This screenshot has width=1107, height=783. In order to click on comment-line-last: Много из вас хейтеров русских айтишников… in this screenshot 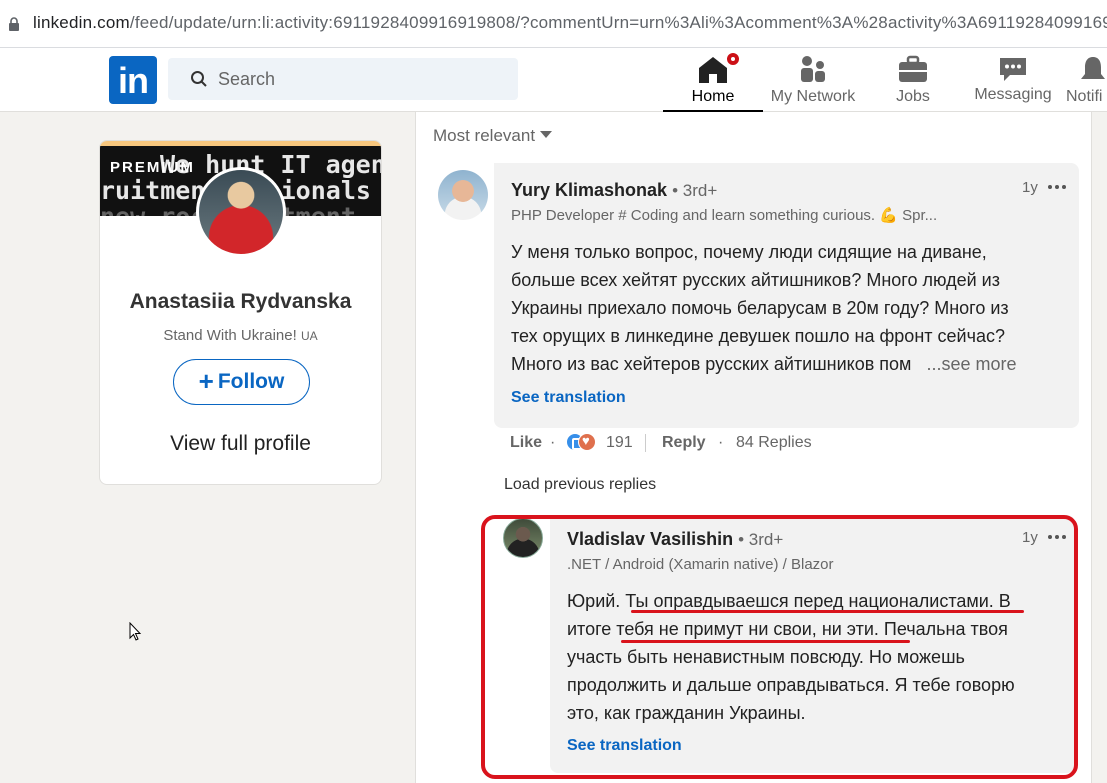, I will do `click(791, 364)`.